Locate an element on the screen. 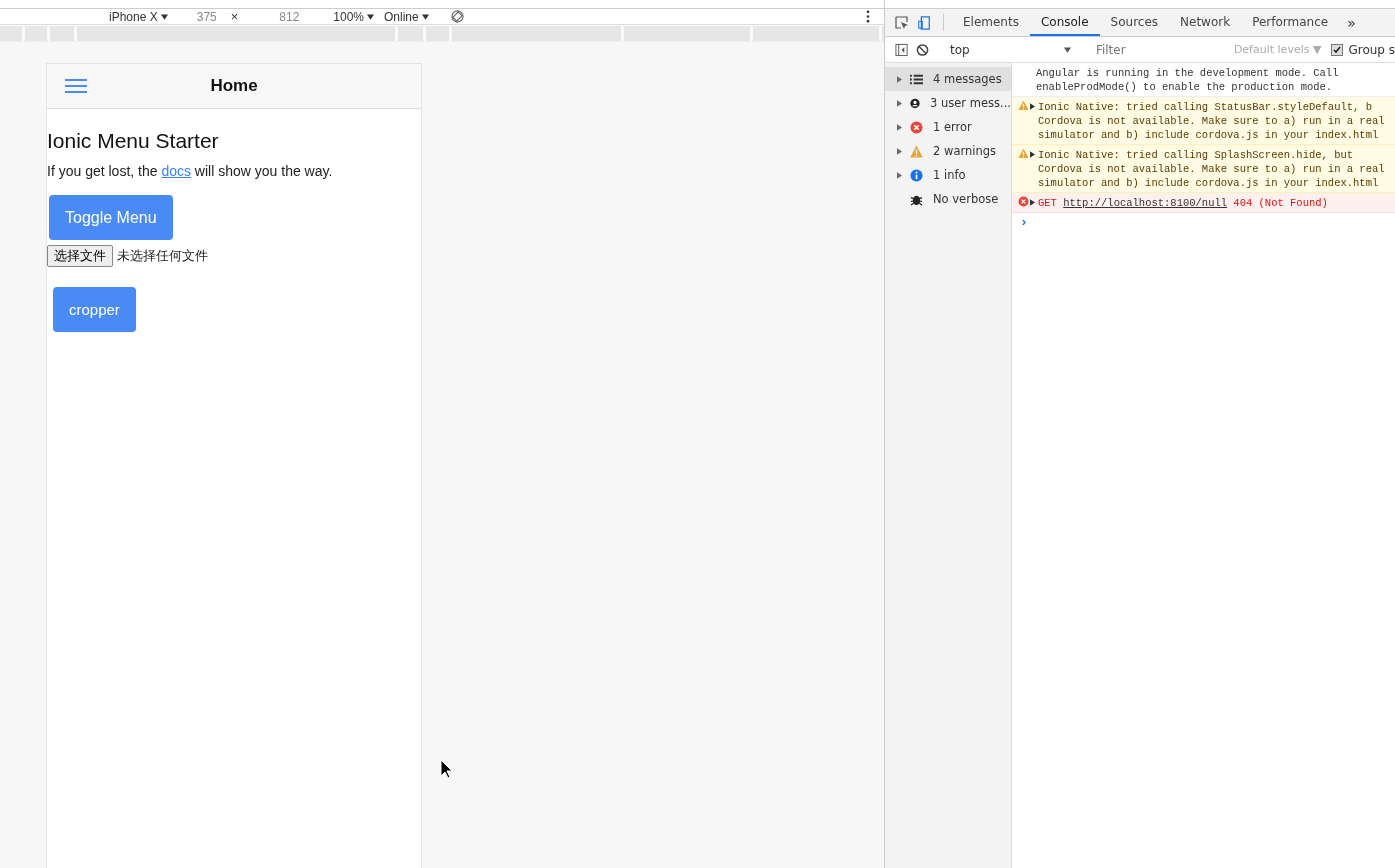  times-sign: × is located at coordinates (234, 16).